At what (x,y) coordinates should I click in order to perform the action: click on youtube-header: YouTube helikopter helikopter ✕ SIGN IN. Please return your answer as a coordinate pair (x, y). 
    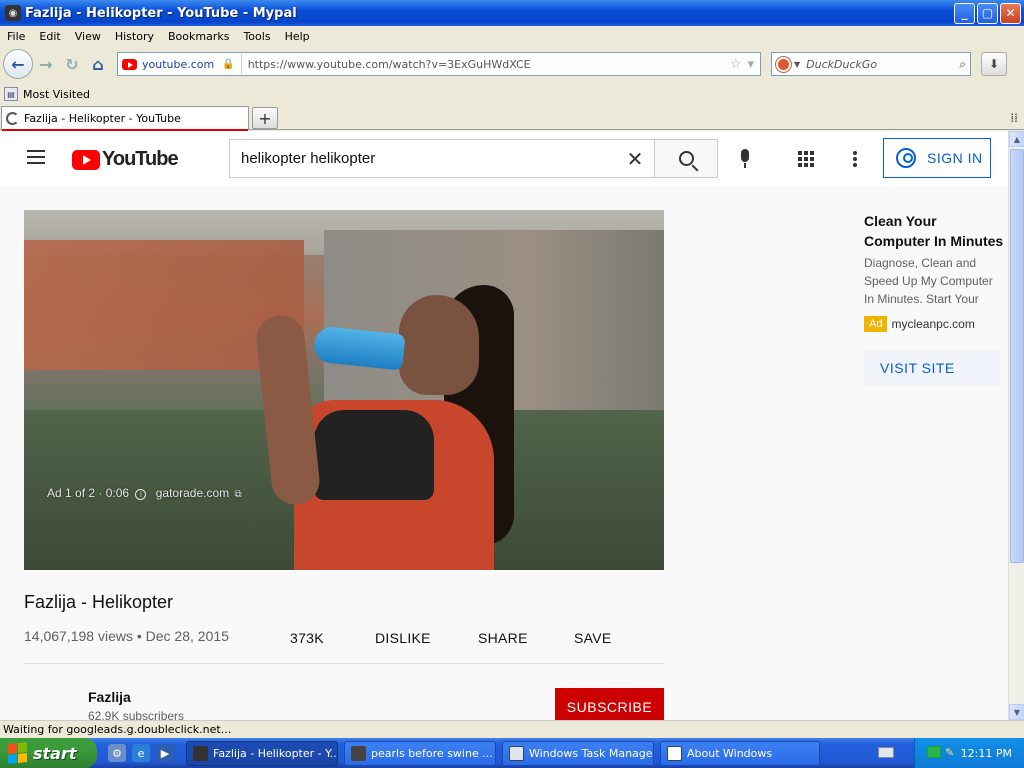
    Looking at the image, I should click on (504, 159).